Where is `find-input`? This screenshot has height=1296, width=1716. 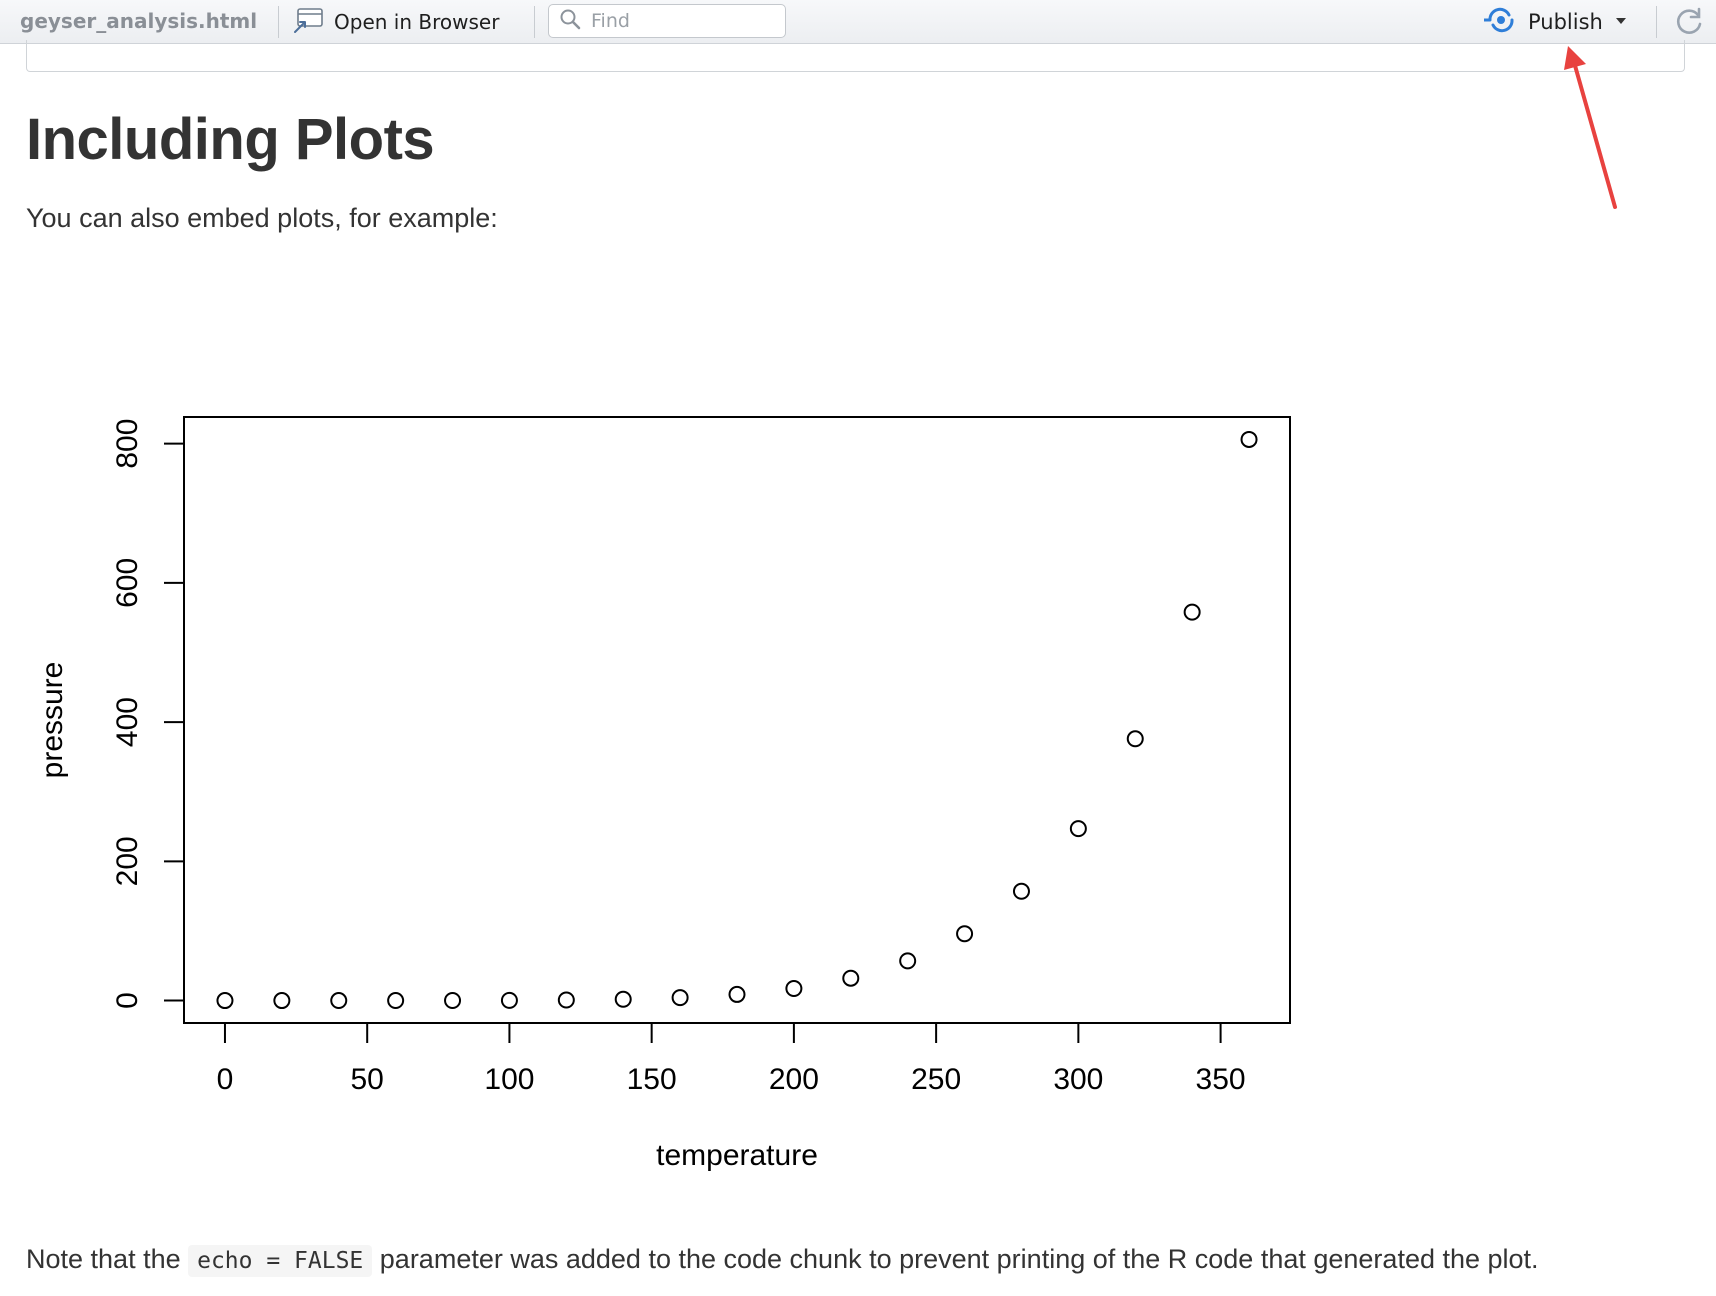
find-input is located at coordinates (681, 21).